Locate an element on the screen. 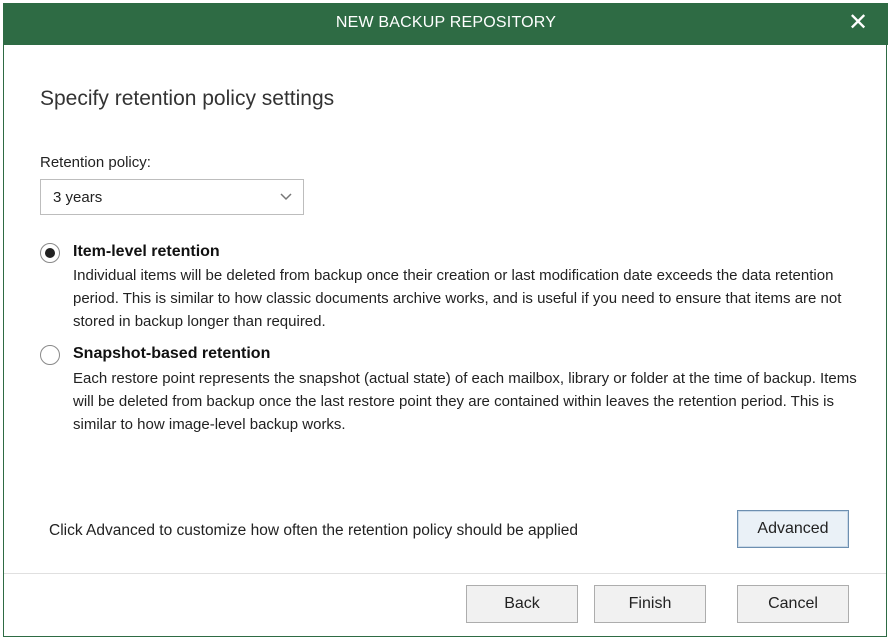 This screenshot has height=643, width=893. close-button: ✕ is located at coordinates (858, 23).